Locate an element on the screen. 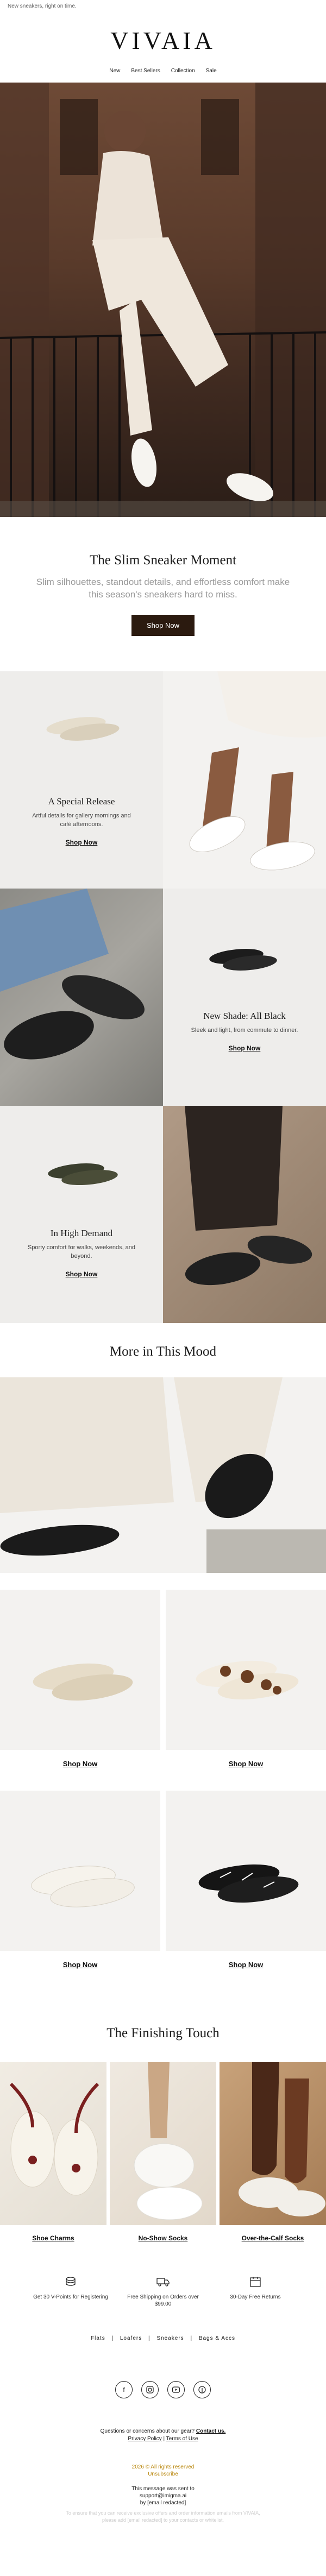 The height and width of the screenshot is (2576, 326). finishing-2-image is located at coordinates (163, 2143).